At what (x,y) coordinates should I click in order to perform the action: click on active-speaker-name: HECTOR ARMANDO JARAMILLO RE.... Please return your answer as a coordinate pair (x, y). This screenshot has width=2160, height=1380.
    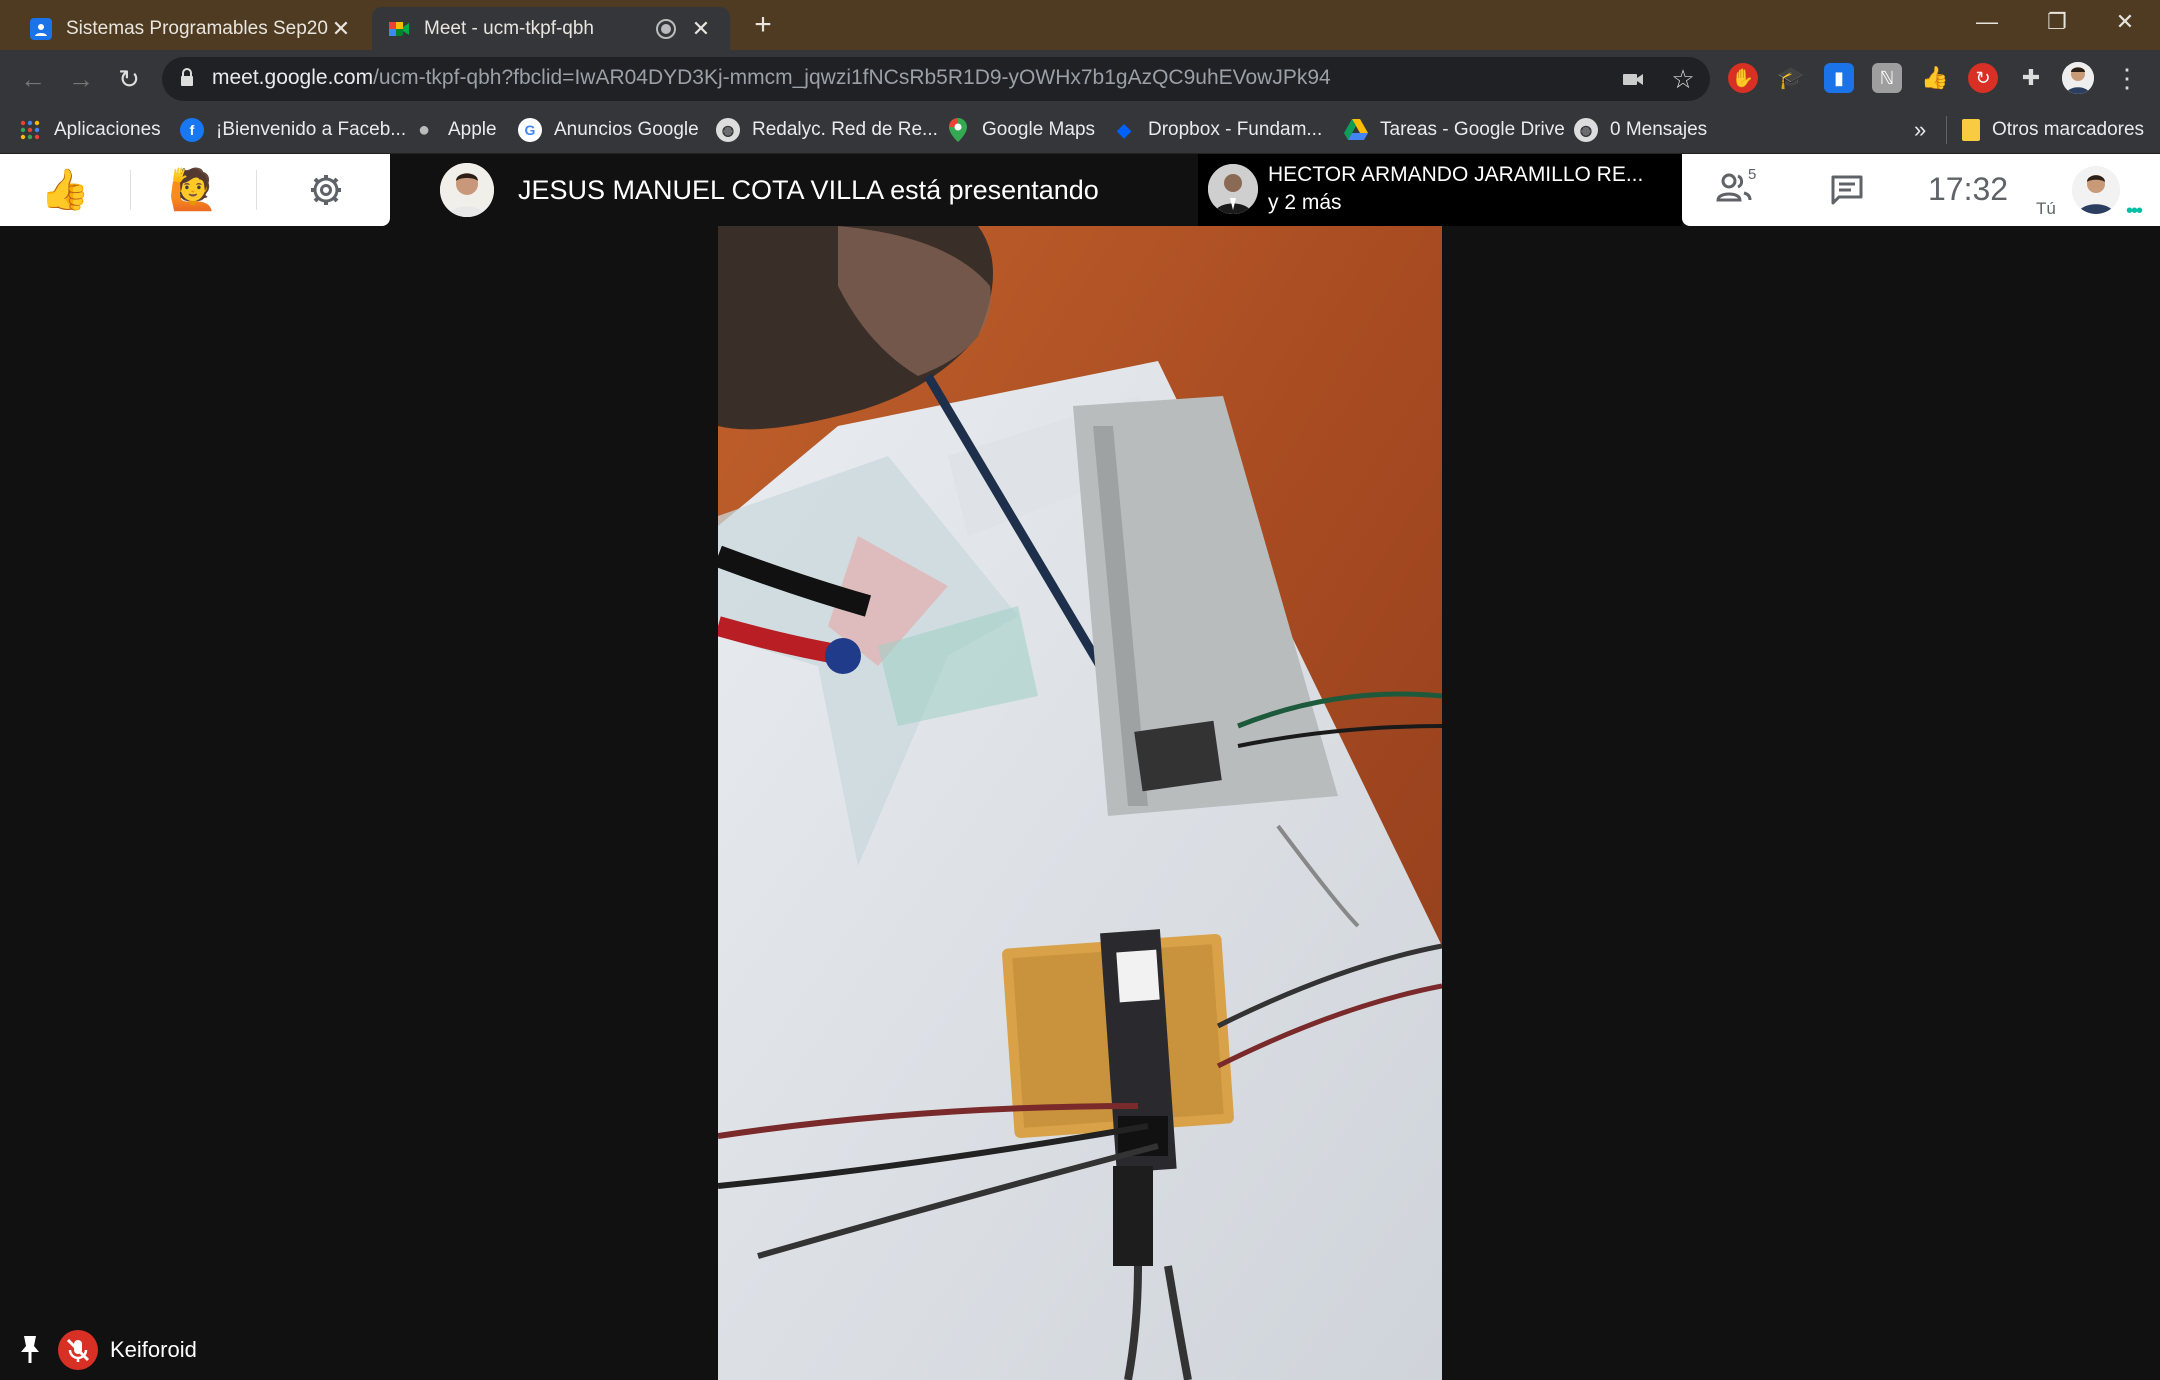
    Looking at the image, I should click on (1456, 174).